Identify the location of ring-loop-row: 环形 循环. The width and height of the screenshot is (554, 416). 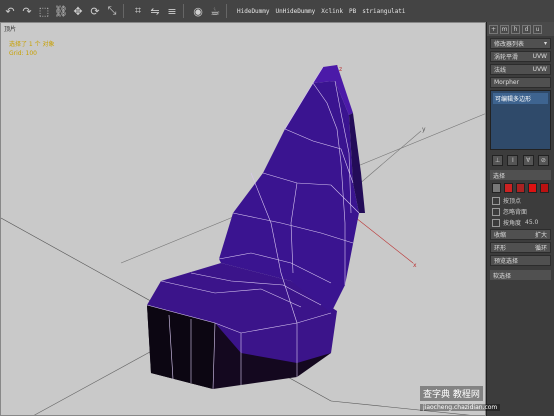
(520, 247).